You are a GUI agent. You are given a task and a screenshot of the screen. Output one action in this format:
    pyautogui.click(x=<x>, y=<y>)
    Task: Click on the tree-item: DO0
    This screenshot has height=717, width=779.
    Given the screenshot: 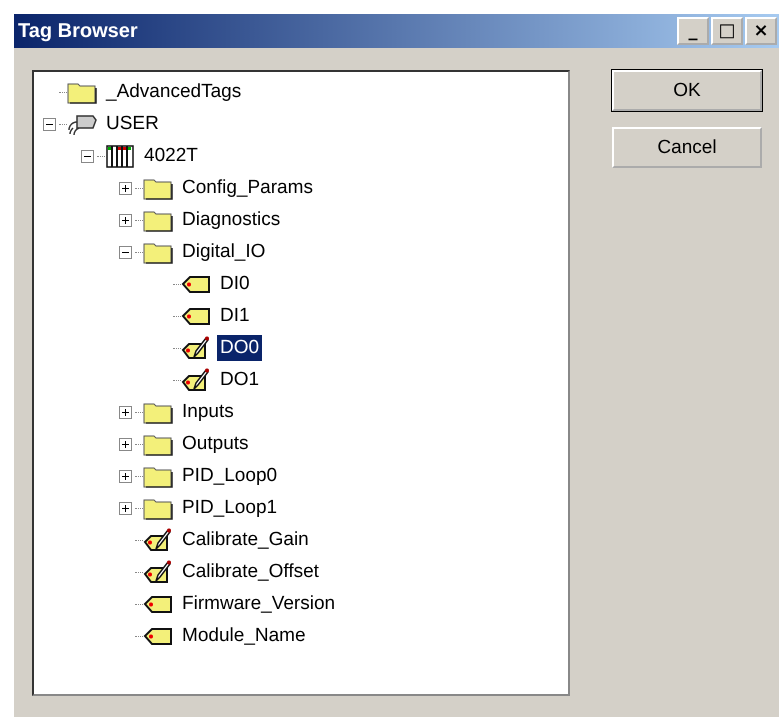 What is the action you would take?
    pyautogui.click(x=239, y=348)
    